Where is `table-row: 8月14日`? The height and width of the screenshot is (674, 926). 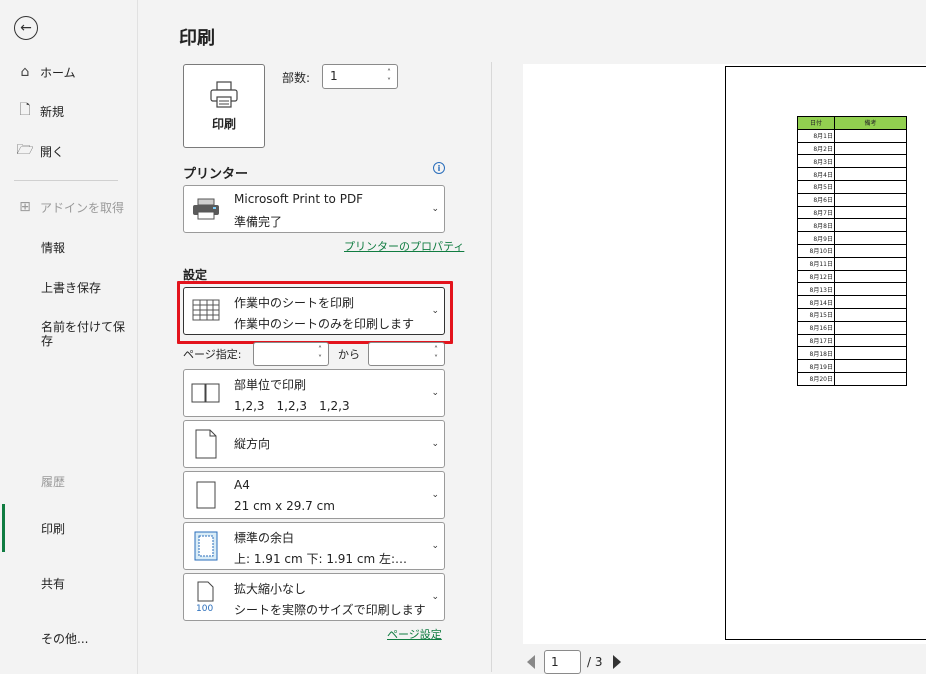
table-row: 8月14日 is located at coordinates (852, 302).